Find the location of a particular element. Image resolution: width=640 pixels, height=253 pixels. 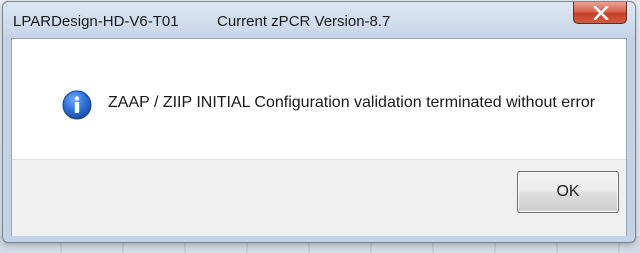

info-icon is located at coordinates (77, 105).